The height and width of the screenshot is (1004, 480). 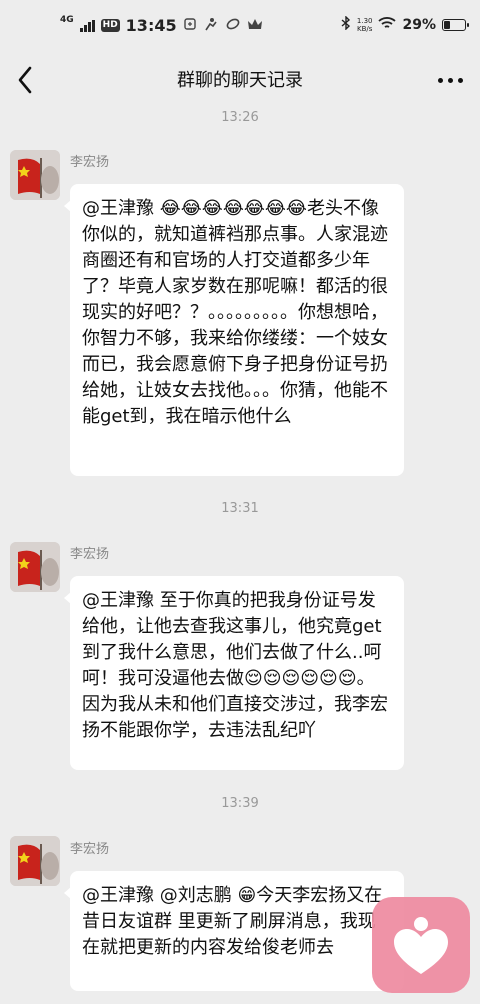 What do you see at coordinates (240, 803) in the screenshot?
I see `timestamp: 13:39` at bounding box center [240, 803].